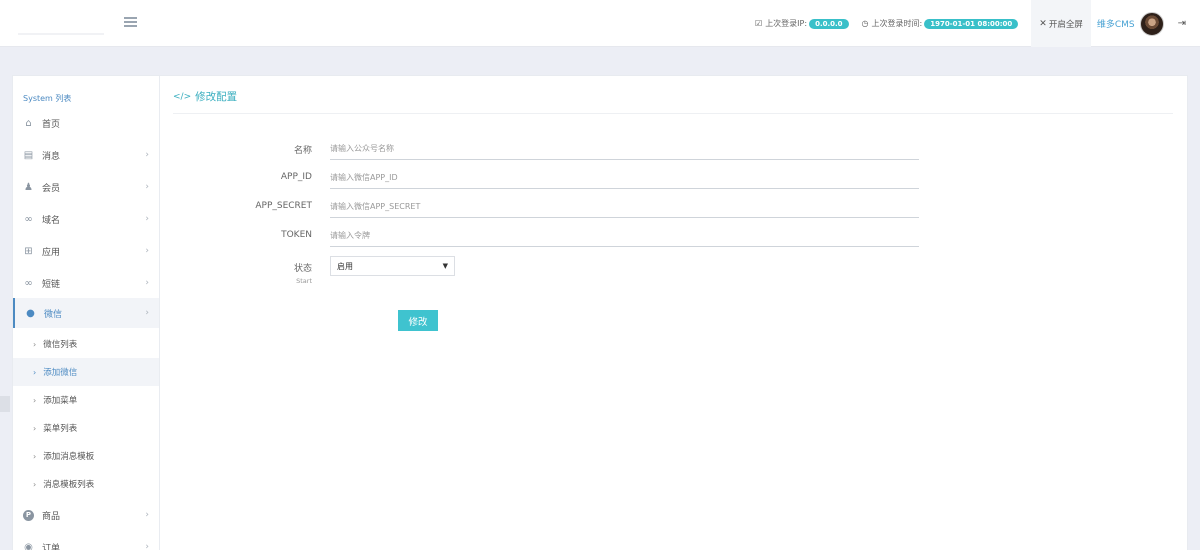 This screenshot has width=1200, height=550. What do you see at coordinates (86, 428) in the screenshot?
I see `sidebar-subitem-menu-list: › 菜单列表` at bounding box center [86, 428].